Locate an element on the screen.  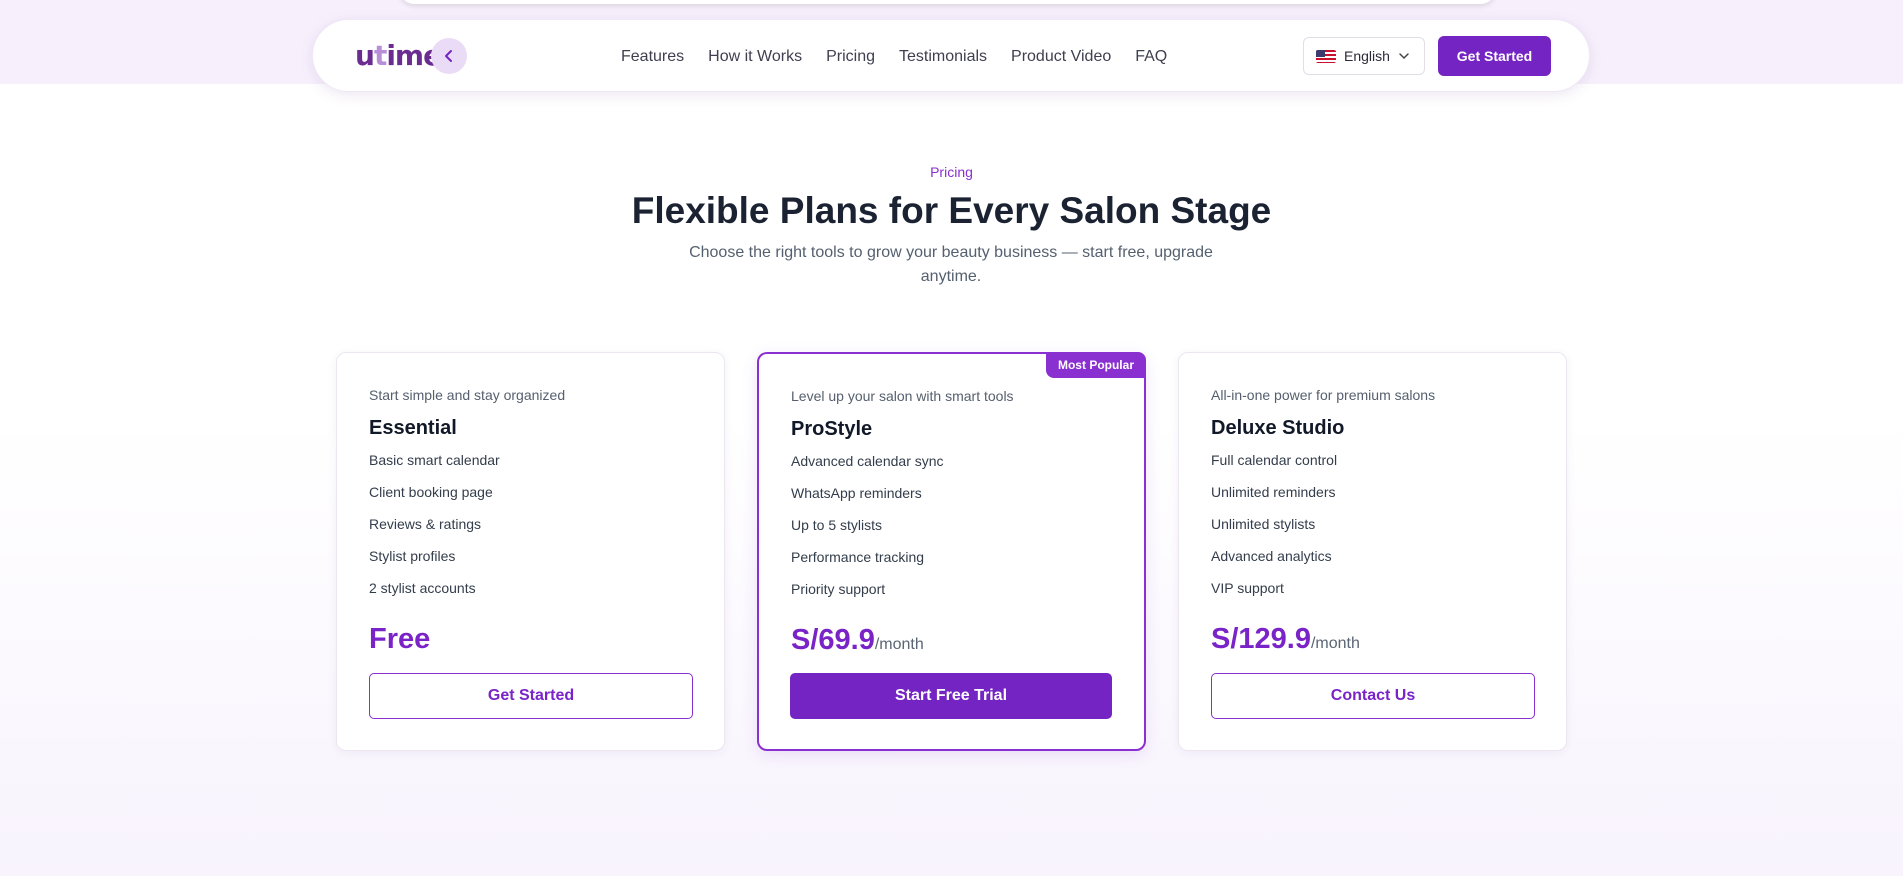
plan-tagline: Level up your salon with smart tools is located at coordinates (902, 396).